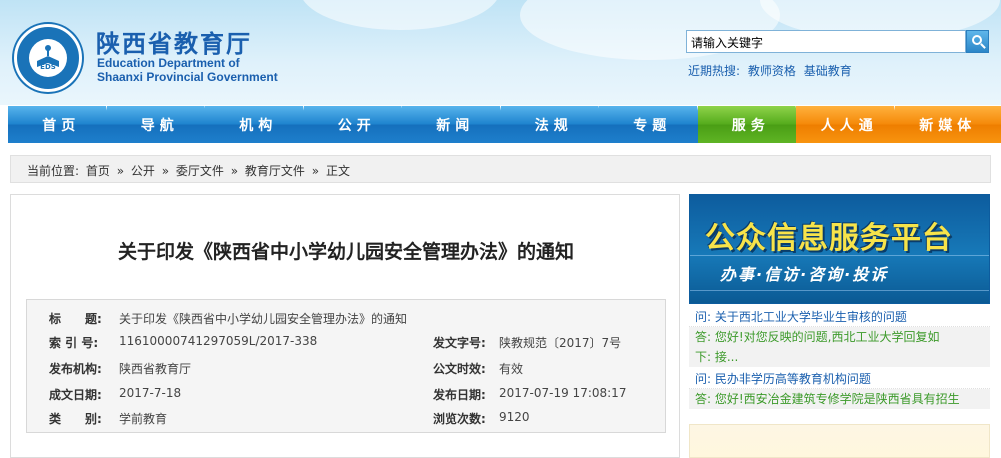 The height and width of the screenshot is (458, 1001). Describe the element at coordinates (61, 124) in the screenshot. I see `nav-item-home: 首页` at that location.